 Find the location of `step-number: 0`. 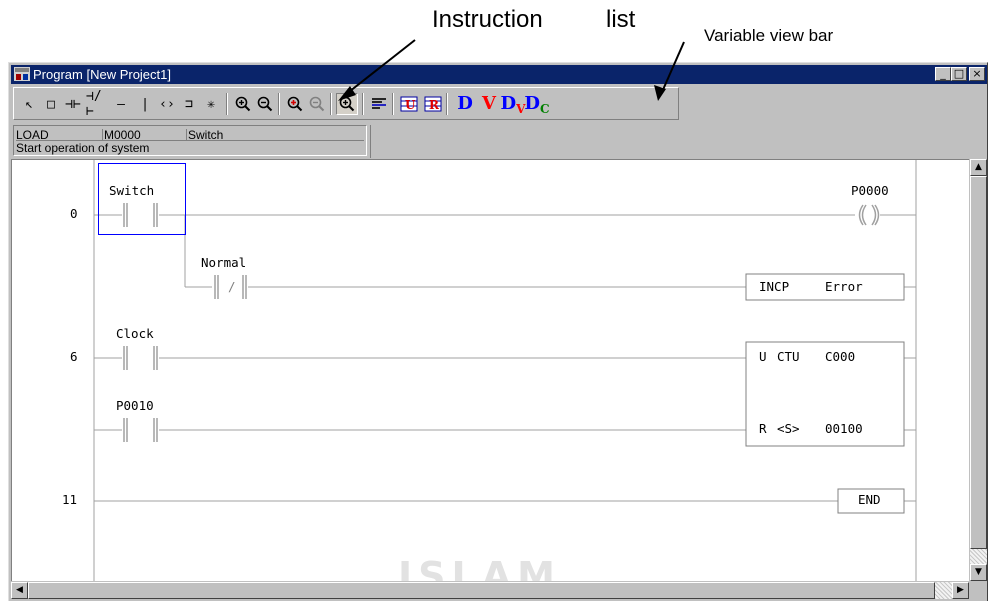

step-number: 0 is located at coordinates (74, 213).